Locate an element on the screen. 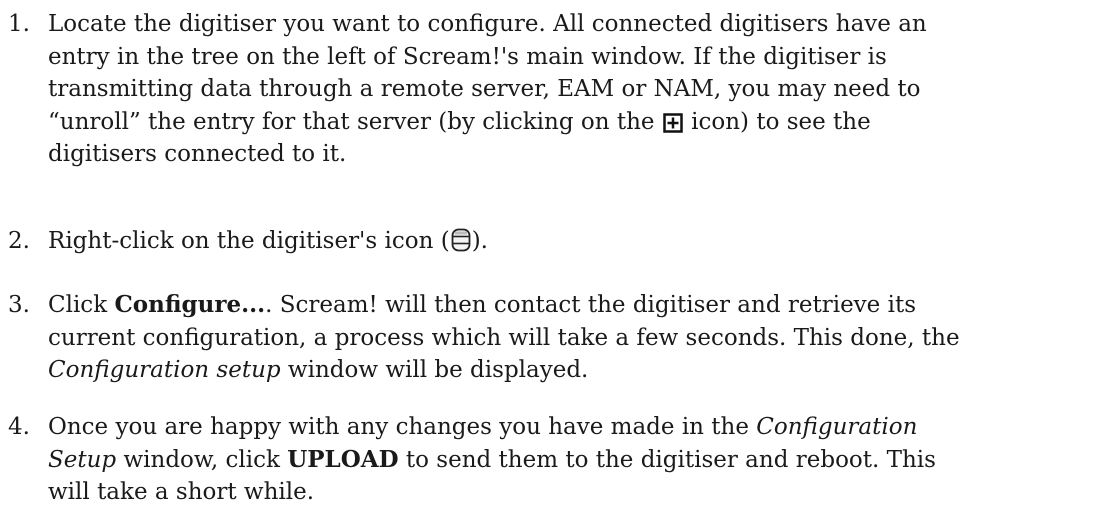 The height and width of the screenshot is (514, 1101). step-text-line: digitisers connected to it. is located at coordinates (197, 154).